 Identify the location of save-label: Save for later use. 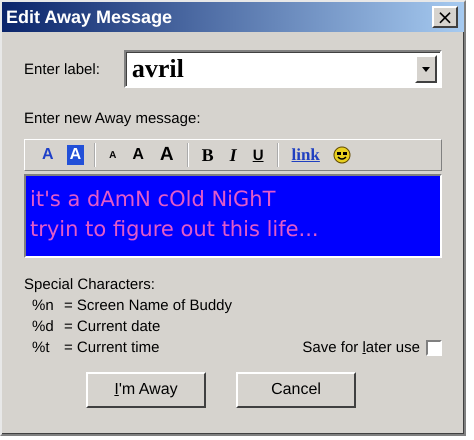
(361, 347).